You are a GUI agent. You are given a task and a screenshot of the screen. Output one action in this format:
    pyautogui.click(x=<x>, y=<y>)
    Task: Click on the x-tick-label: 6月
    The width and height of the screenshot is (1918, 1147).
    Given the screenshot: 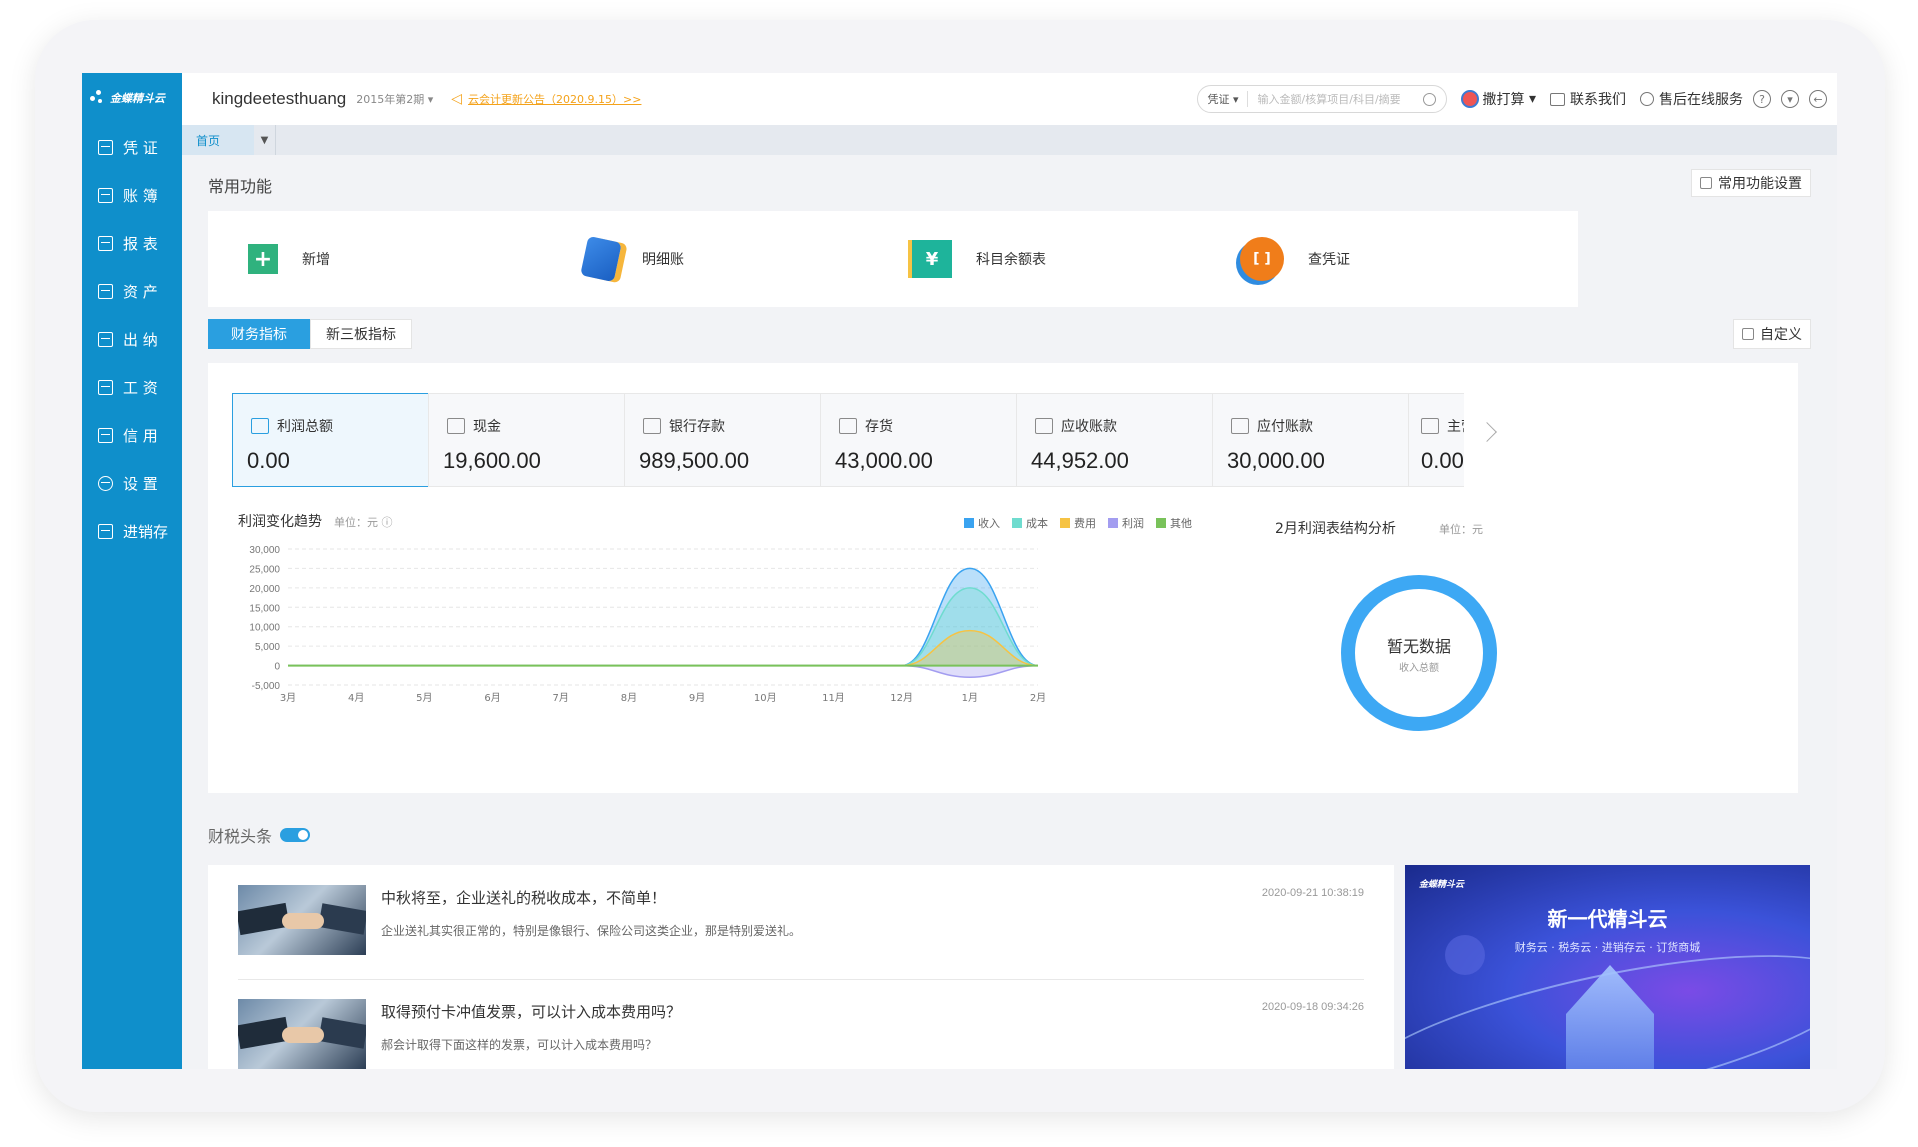 What is the action you would take?
    pyautogui.click(x=492, y=698)
    